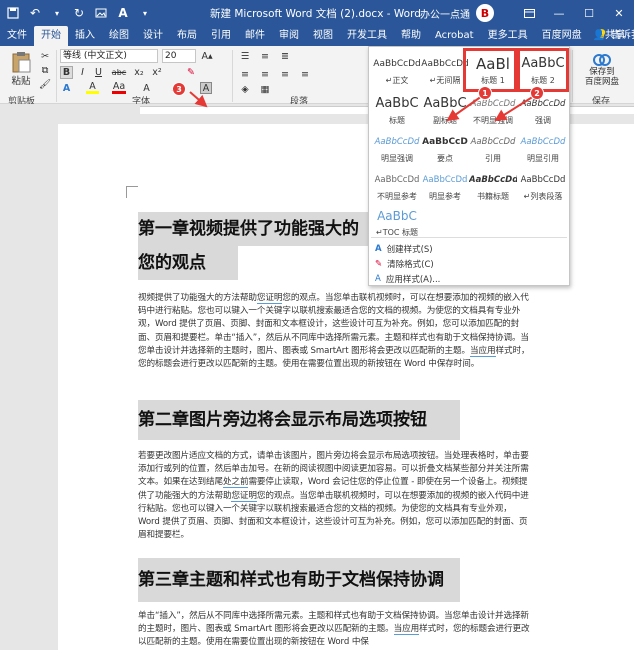 This screenshot has width=634, height=650. Describe the element at coordinates (85, 36) in the screenshot. I see `tab-insert: 插入` at that location.